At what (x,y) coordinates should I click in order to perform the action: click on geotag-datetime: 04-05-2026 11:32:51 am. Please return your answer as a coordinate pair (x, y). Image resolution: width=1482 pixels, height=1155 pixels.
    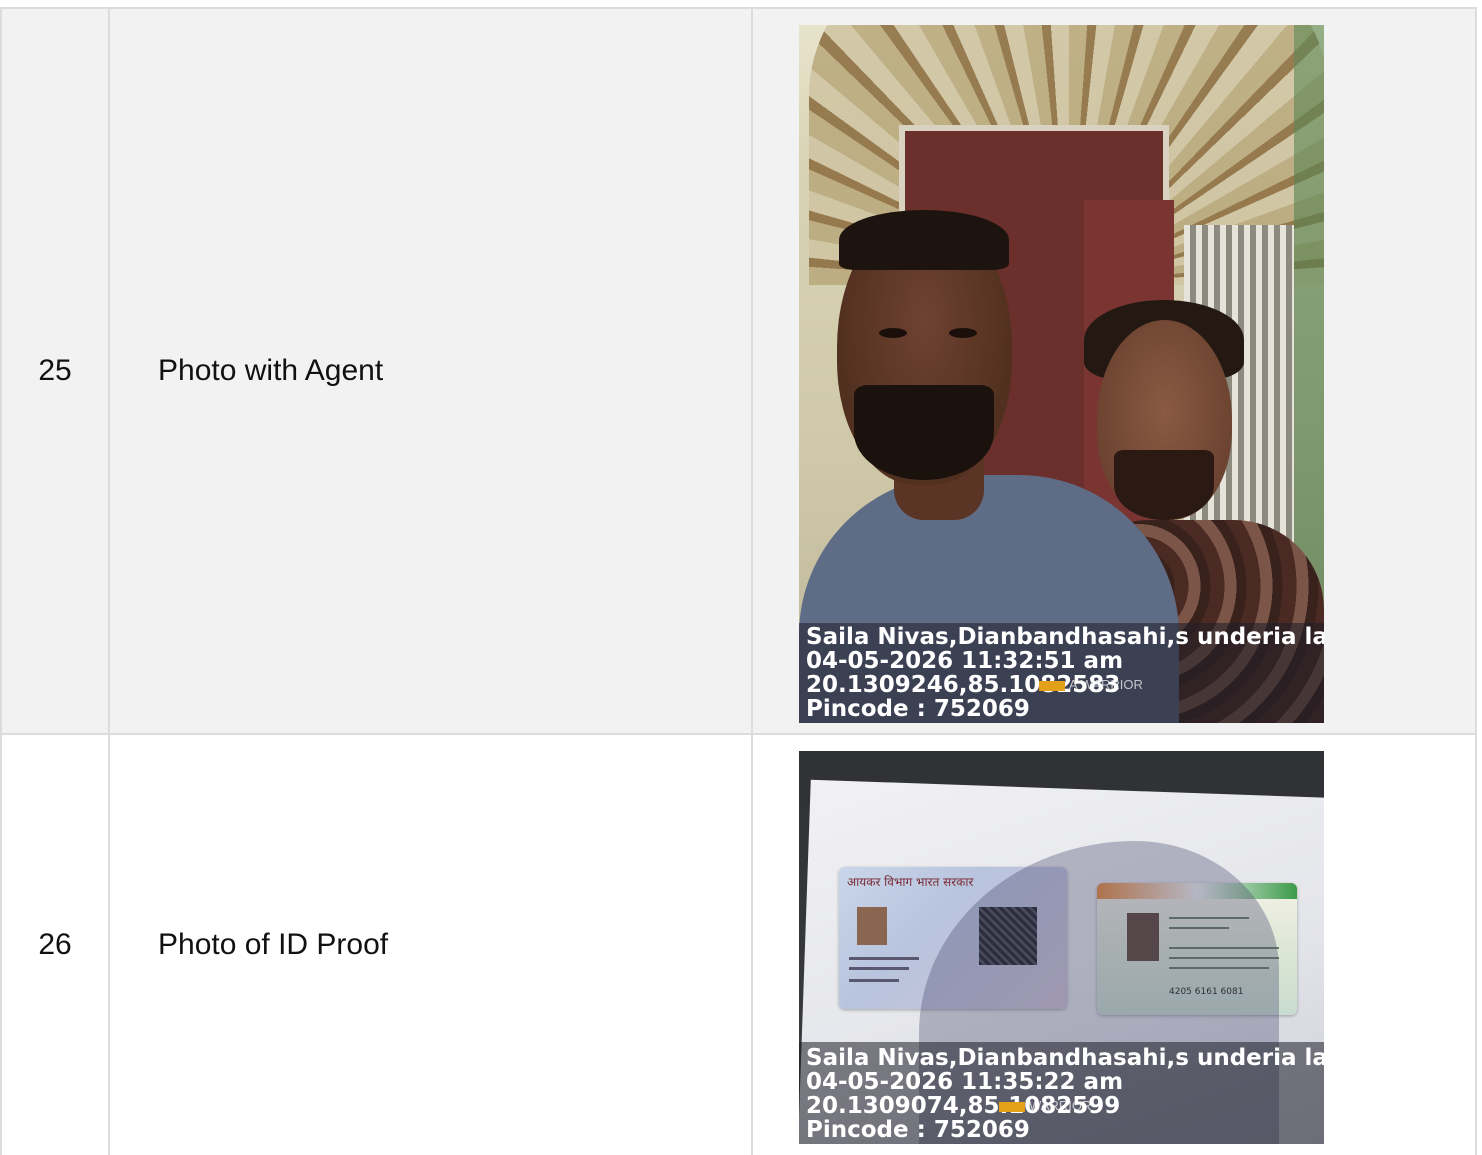
    Looking at the image, I should click on (965, 661).